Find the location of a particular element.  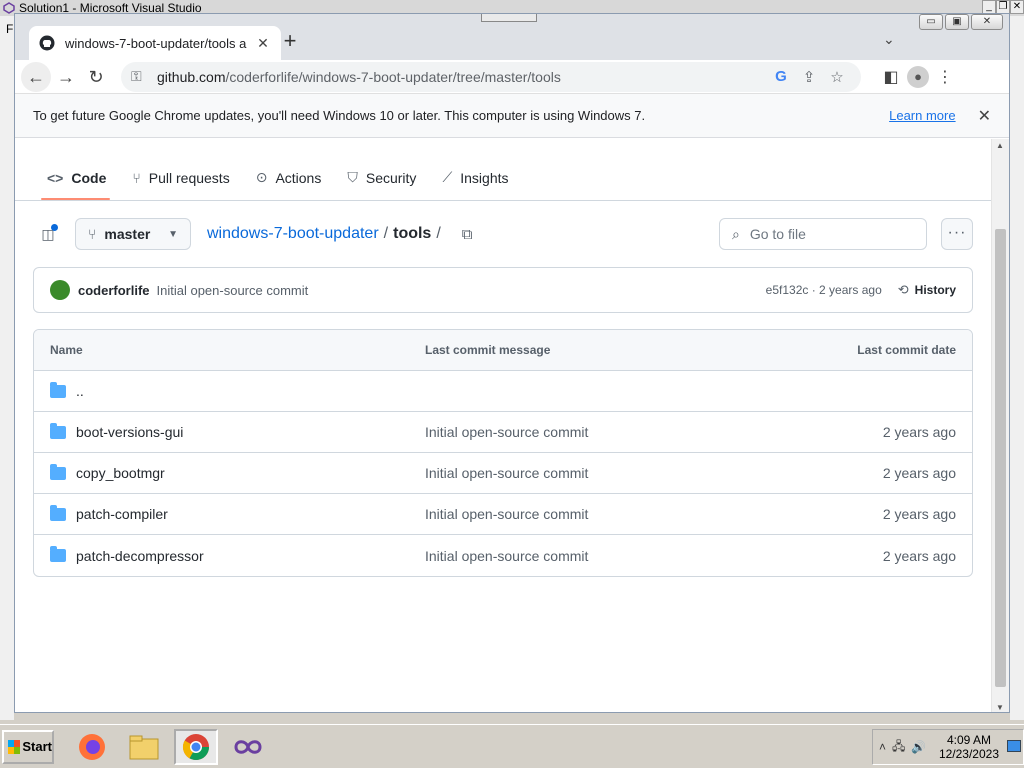

show-hidden-icons-icon: ˄ is located at coordinates (882, 747).